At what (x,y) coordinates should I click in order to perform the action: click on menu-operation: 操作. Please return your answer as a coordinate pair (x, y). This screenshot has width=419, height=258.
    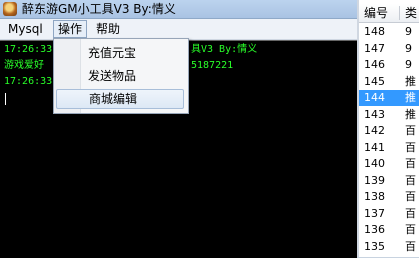
    Looking at the image, I should click on (70, 29).